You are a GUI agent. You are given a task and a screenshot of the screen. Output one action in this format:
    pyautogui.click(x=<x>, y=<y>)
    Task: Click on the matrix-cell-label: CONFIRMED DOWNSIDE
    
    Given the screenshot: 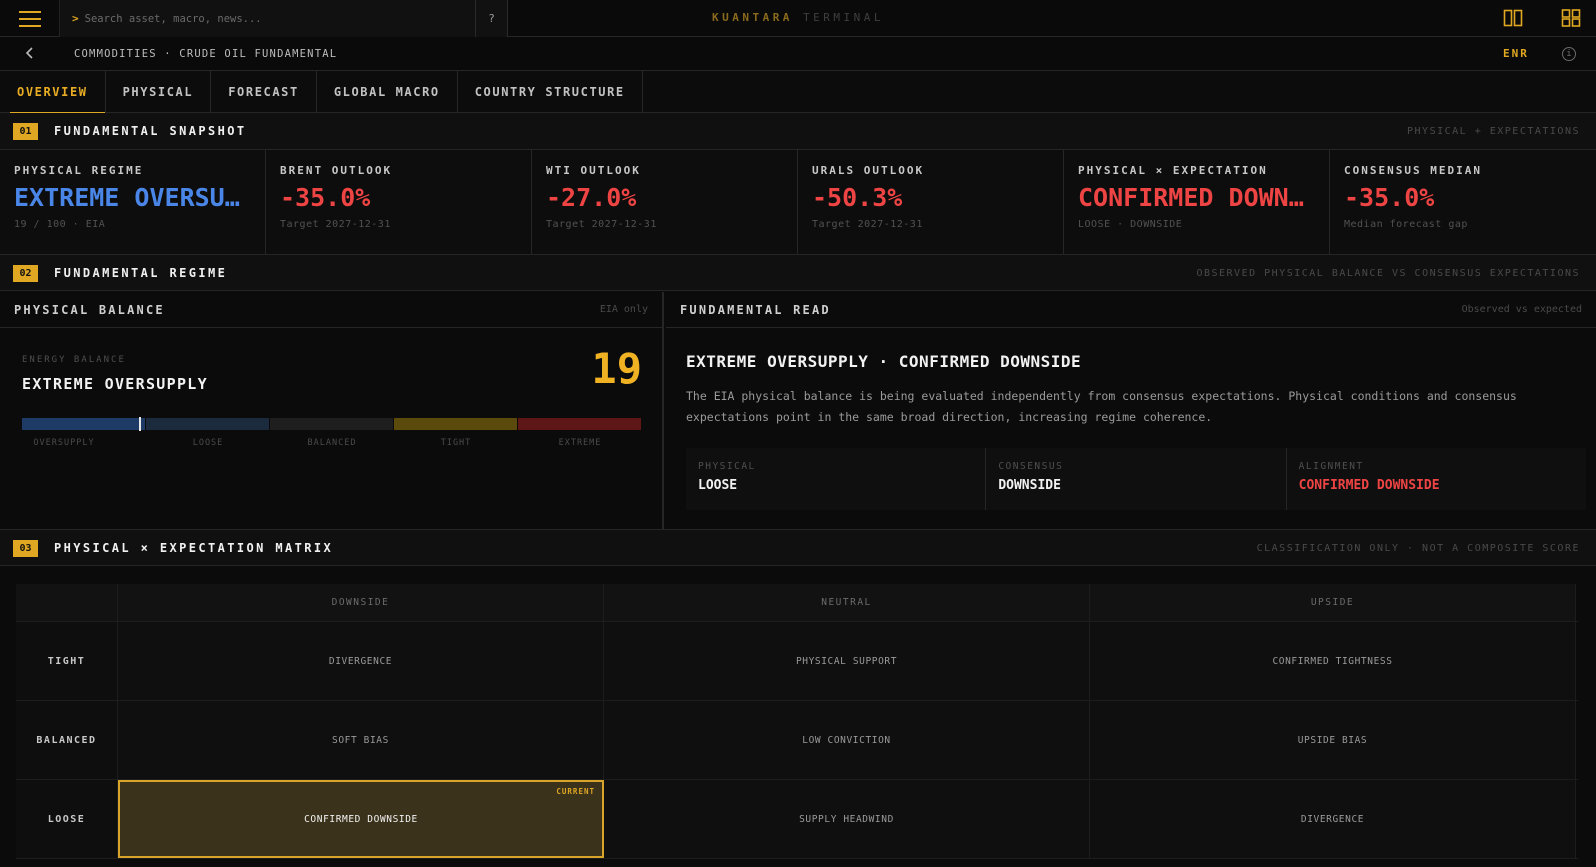 What is the action you would take?
    pyautogui.click(x=361, y=819)
    